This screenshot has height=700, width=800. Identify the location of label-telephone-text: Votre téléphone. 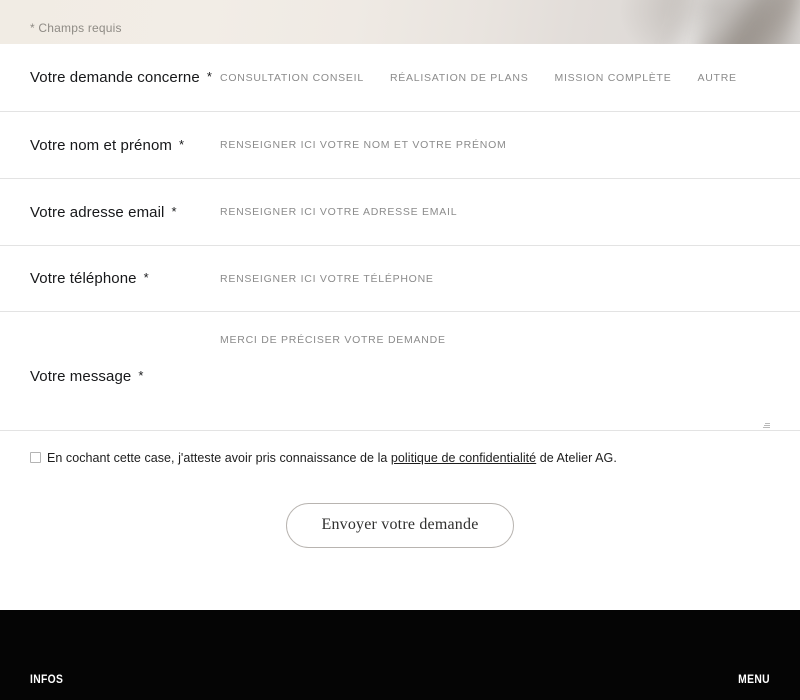
(83, 278).